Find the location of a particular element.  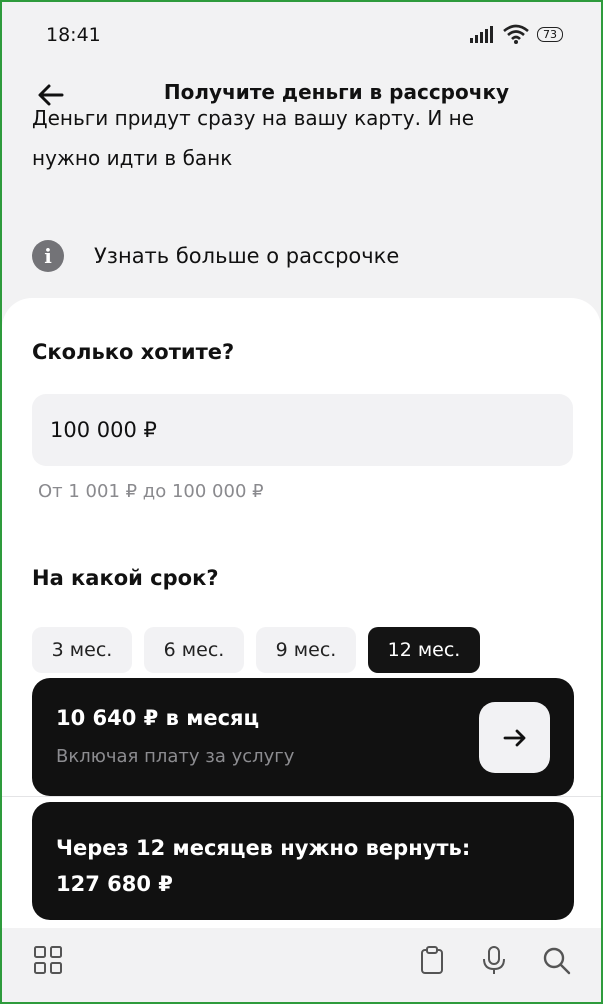

status-icons: 73 is located at coordinates (516, 34).